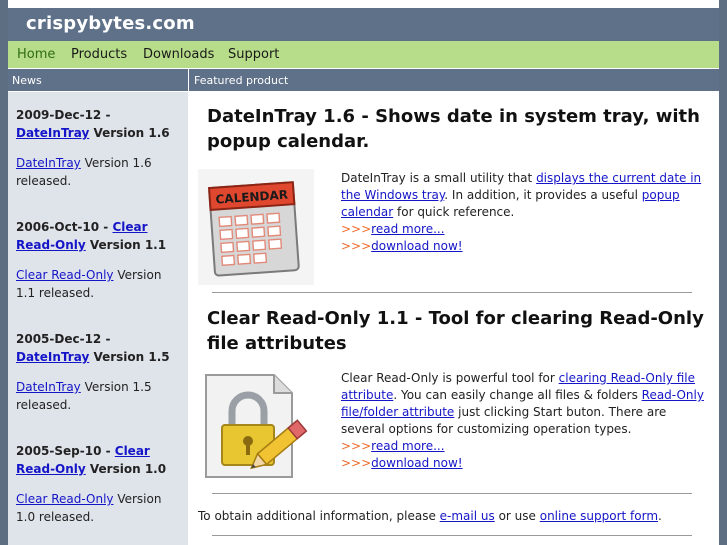 The height and width of the screenshot is (545, 727). I want to click on support-form-link: online support form, so click(599, 516).